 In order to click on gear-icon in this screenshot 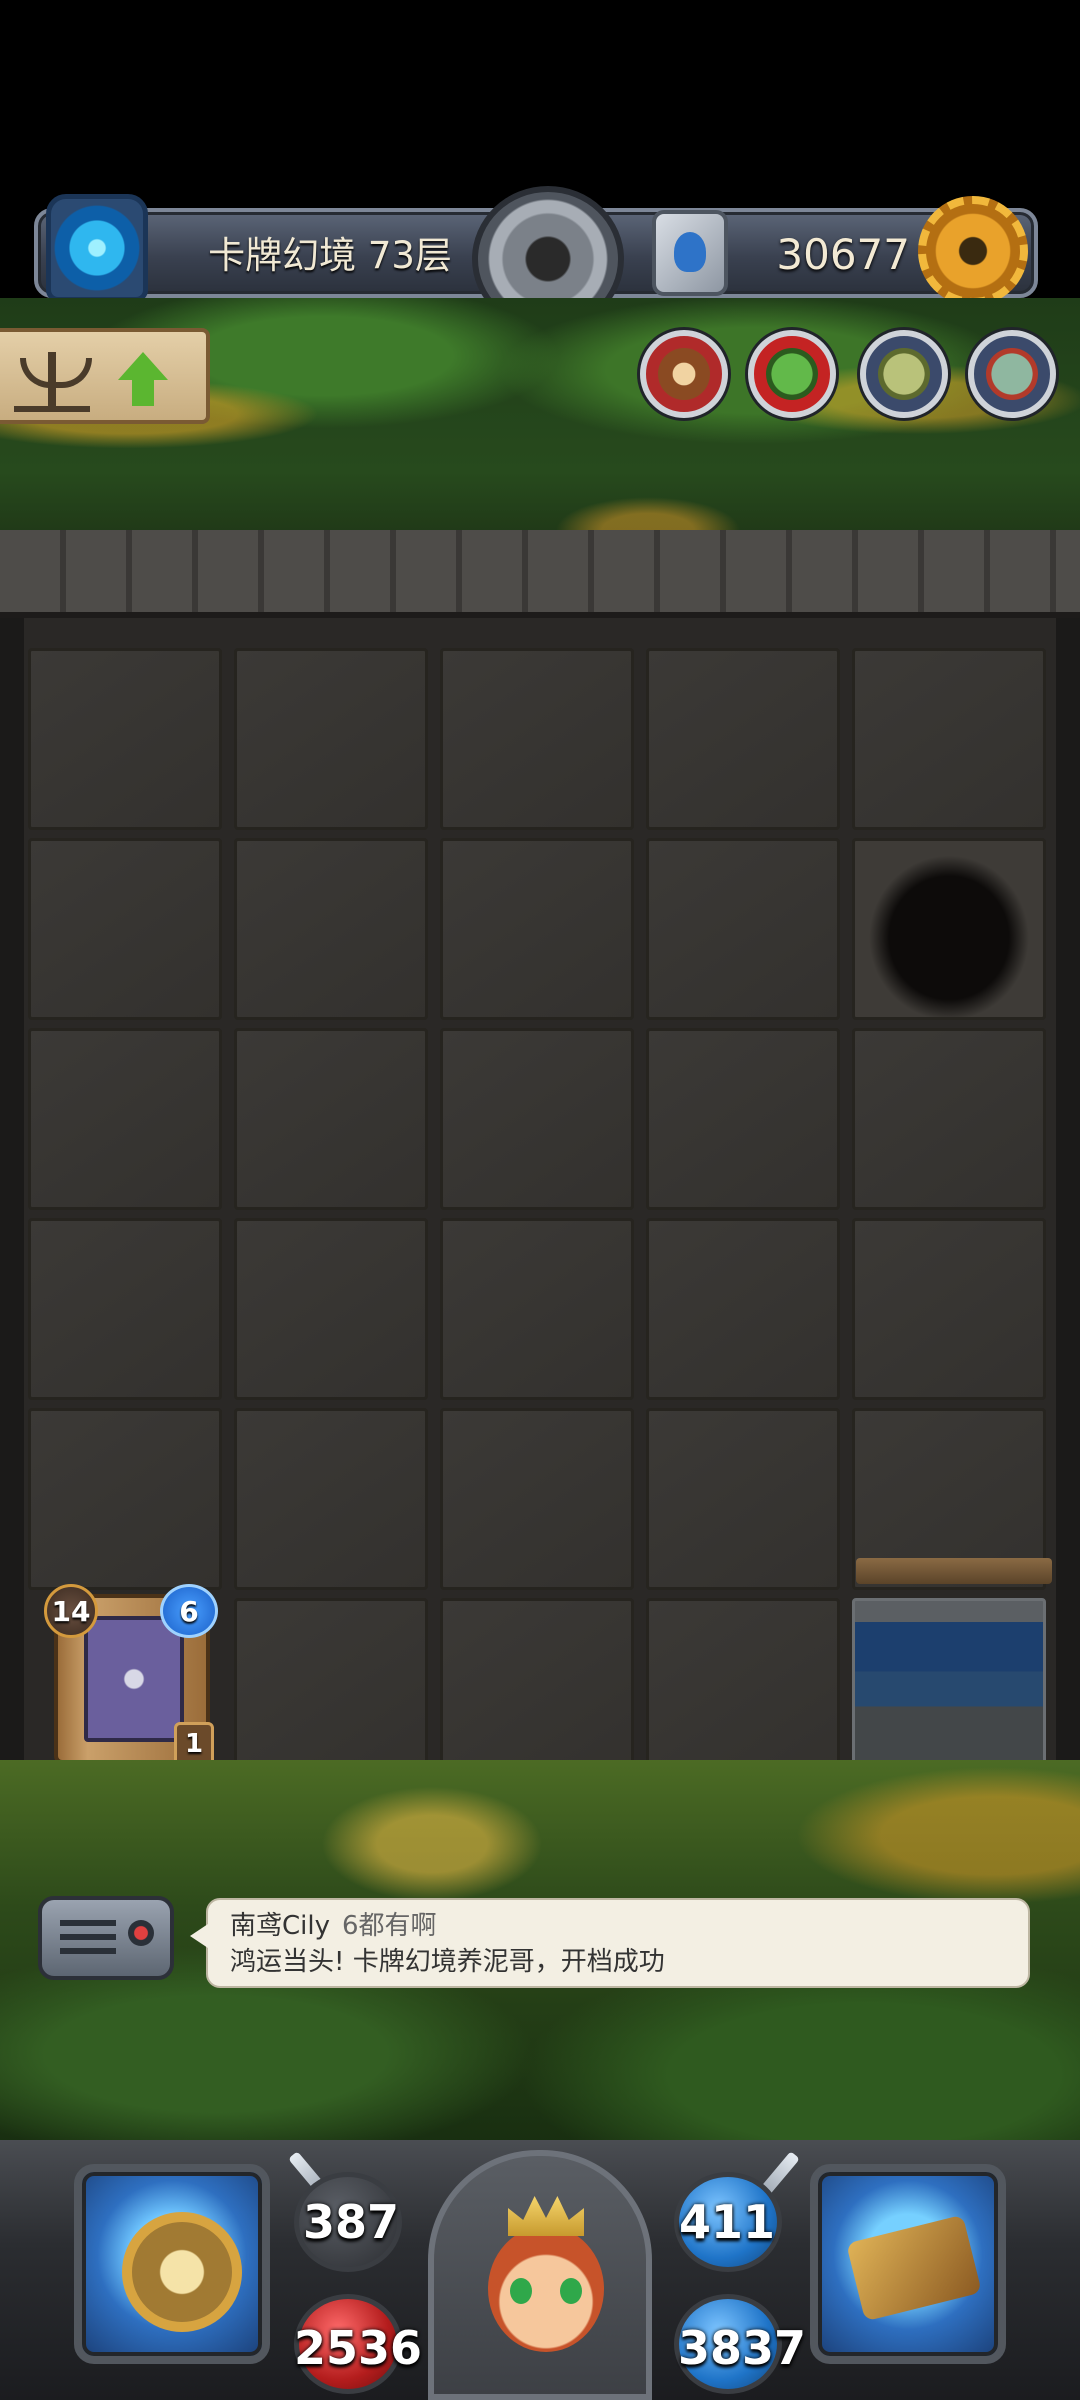, I will do `click(973, 251)`.